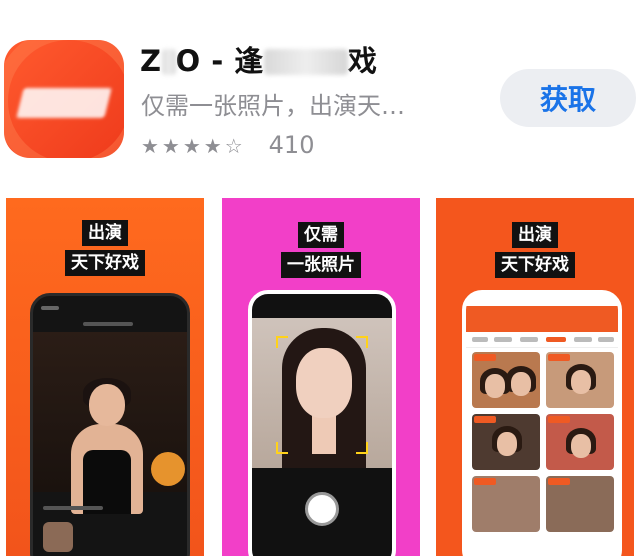 Image resolution: width=640 pixels, height=556 pixels. Describe the element at coordinates (108, 324) in the screenshot. I see `video-title-bar` at that location.